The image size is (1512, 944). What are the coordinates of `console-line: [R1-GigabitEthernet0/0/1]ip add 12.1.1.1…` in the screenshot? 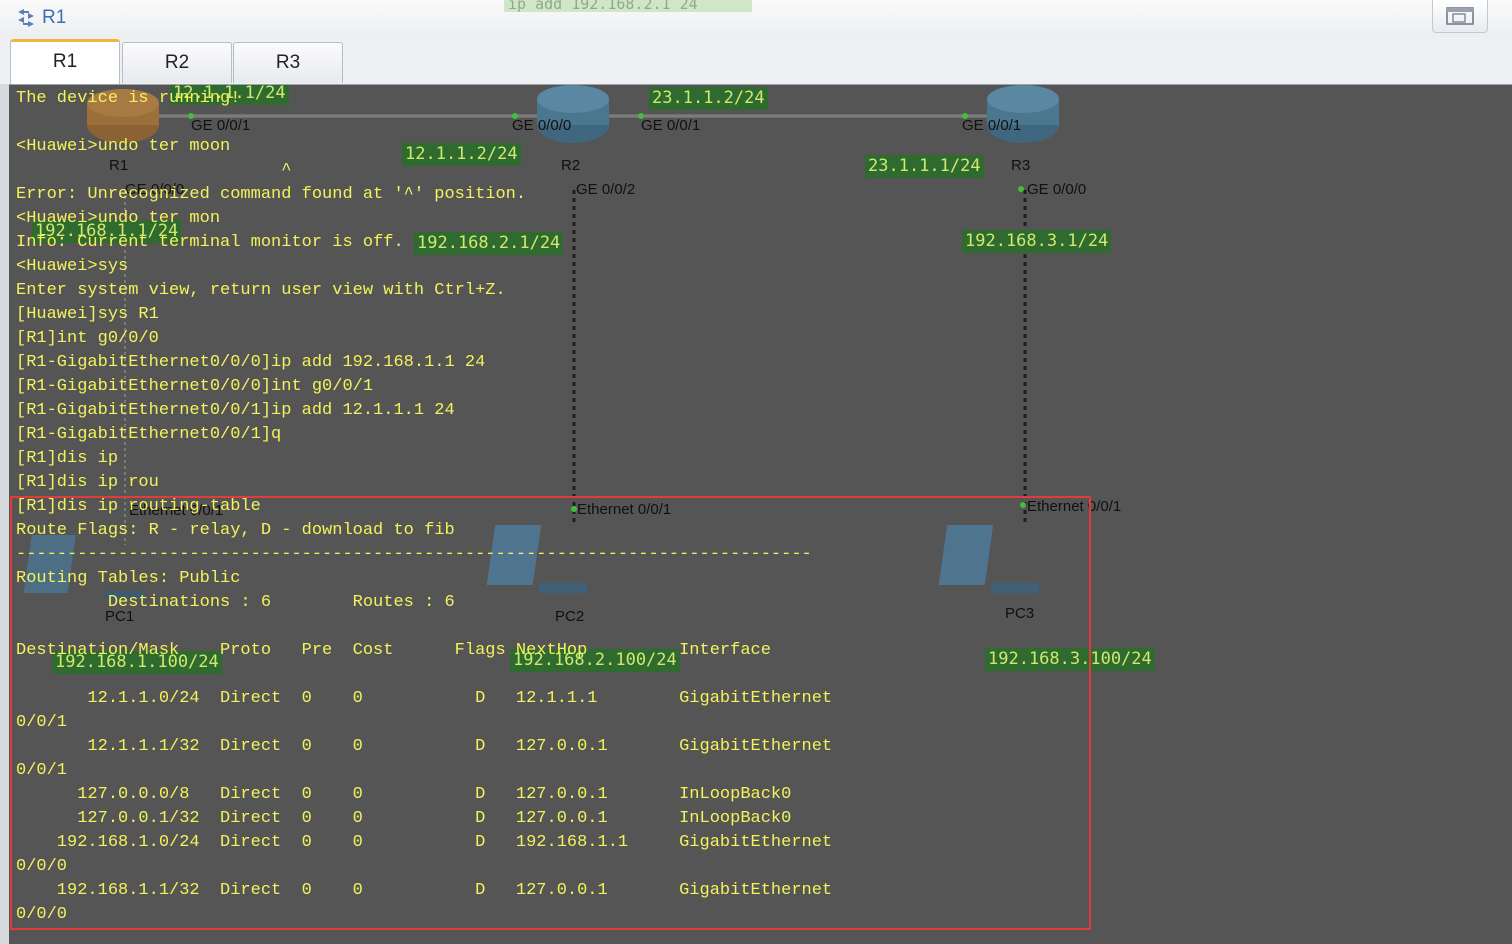 It's located at (235, 410).